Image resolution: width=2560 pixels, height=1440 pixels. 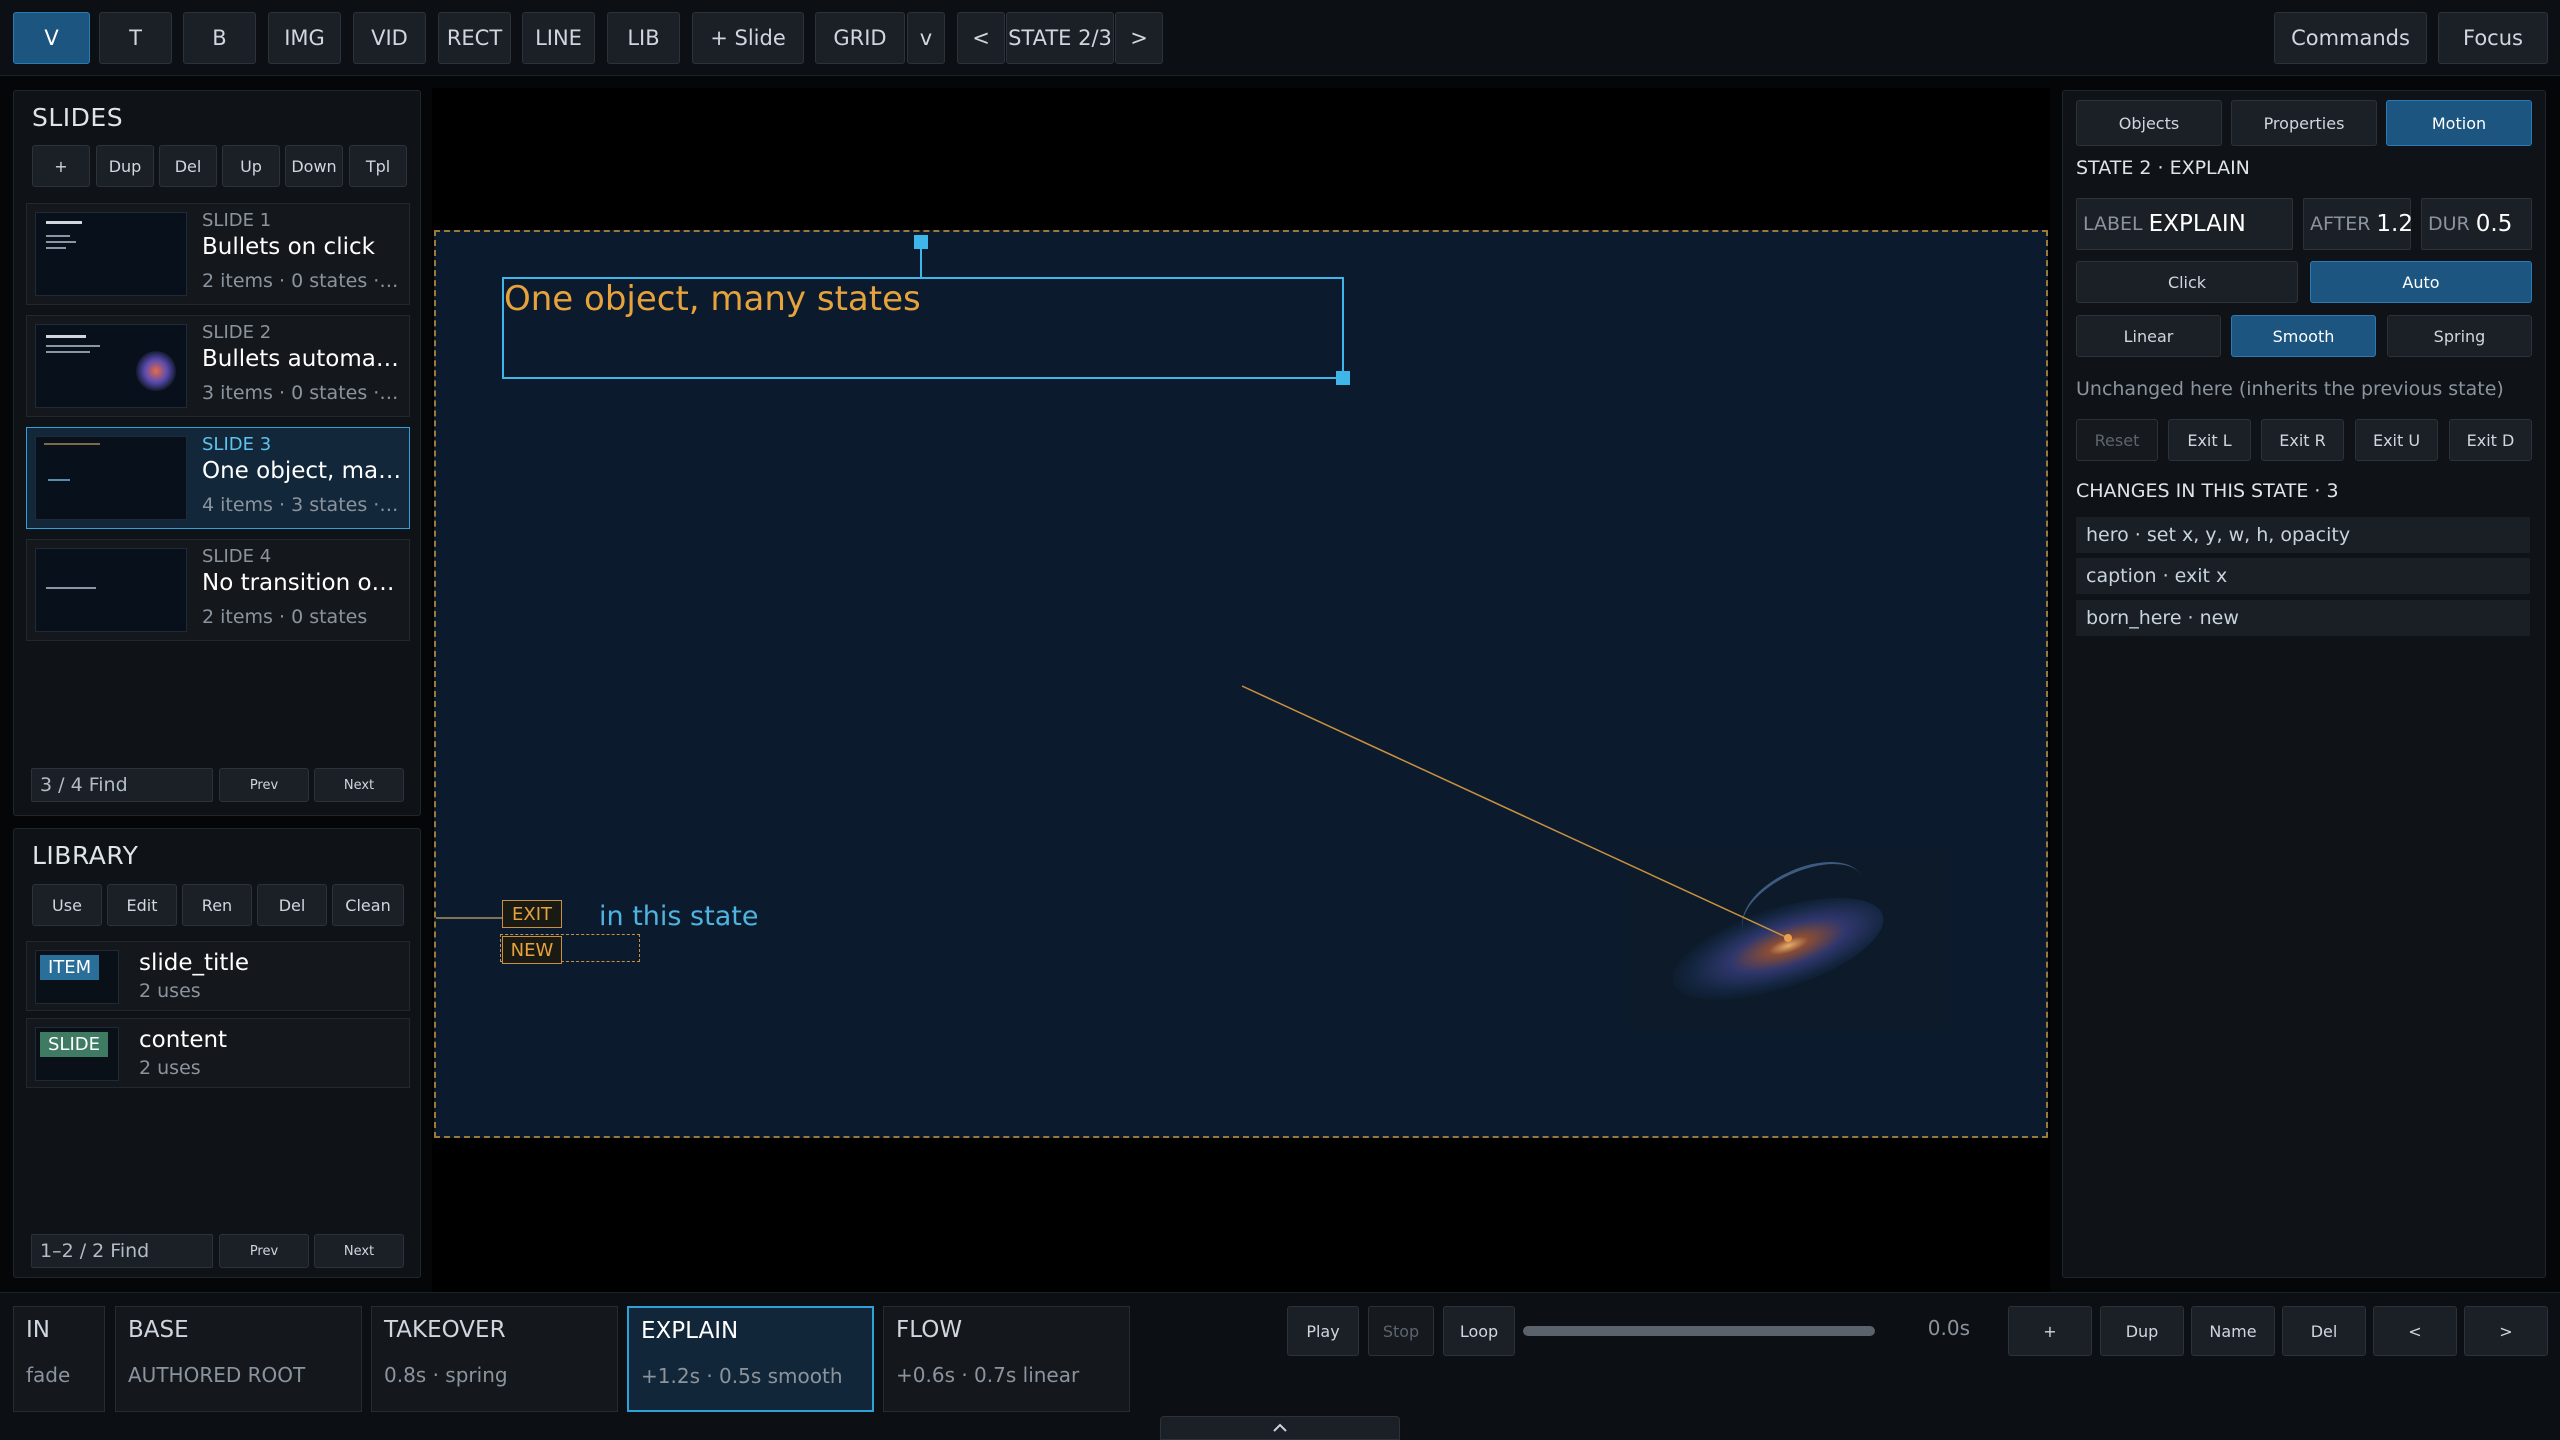 I want to click on slide-duplicate-button: Dup, so click(x=125, y=166).